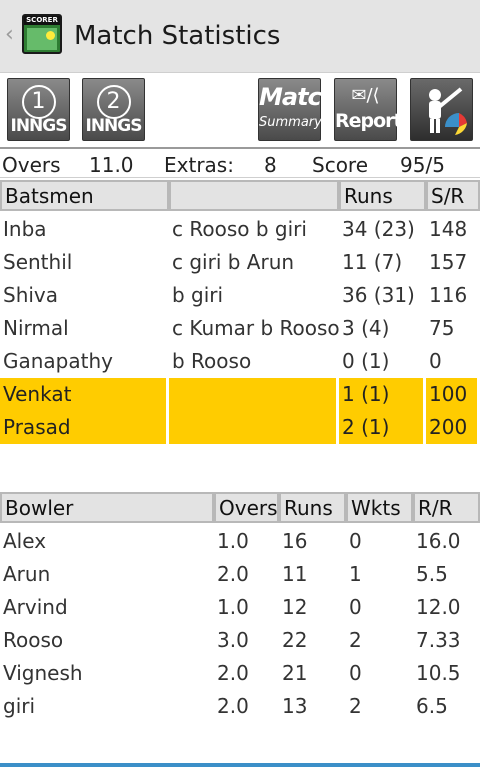 The height and width of the screenshot is (767, 480). I want to click on page-title: Match Statistics, so click(177, 36).